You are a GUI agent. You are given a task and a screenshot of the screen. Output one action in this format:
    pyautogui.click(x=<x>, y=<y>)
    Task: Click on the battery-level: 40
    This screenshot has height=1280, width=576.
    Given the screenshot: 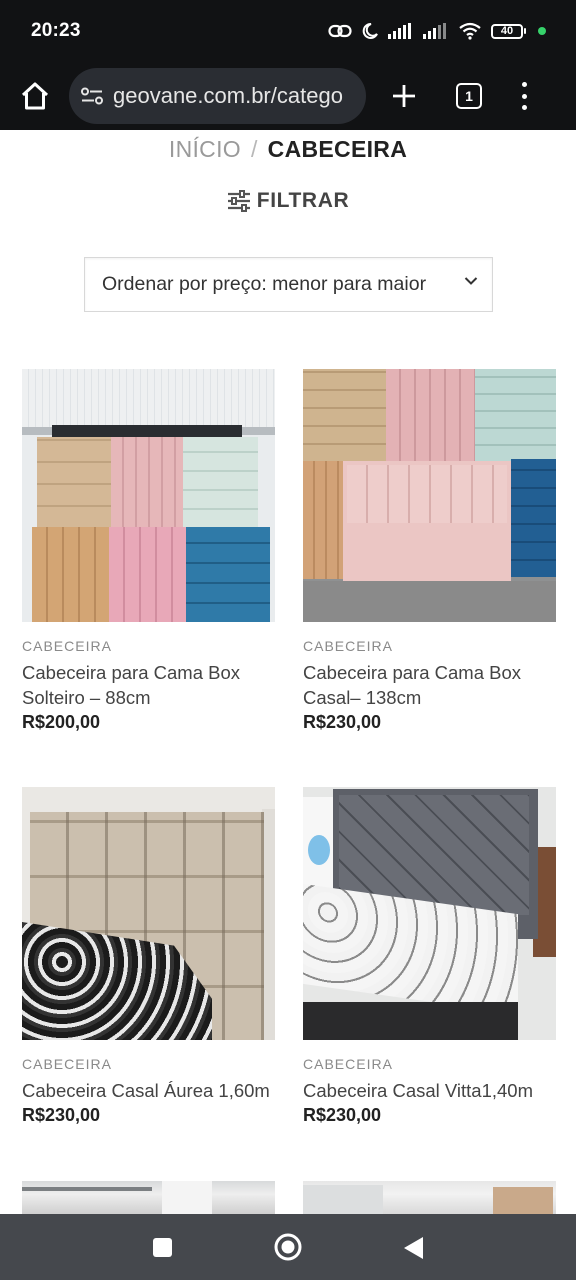 What is the action you would take?
    pyautogui.click(x=507, y=31)
    